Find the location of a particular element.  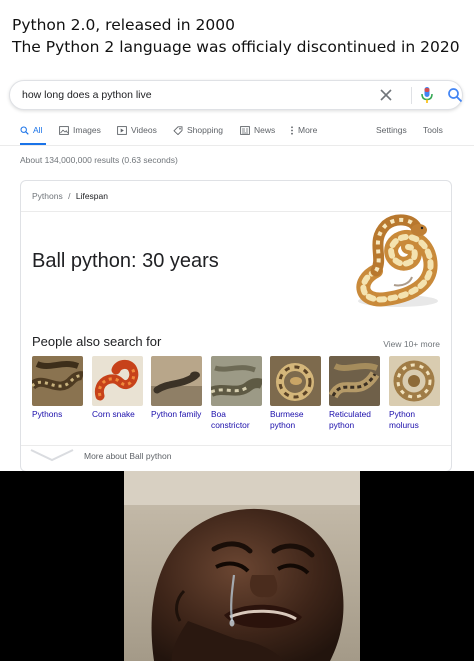

tab-more-label: More is located at coordinates (308, 130).